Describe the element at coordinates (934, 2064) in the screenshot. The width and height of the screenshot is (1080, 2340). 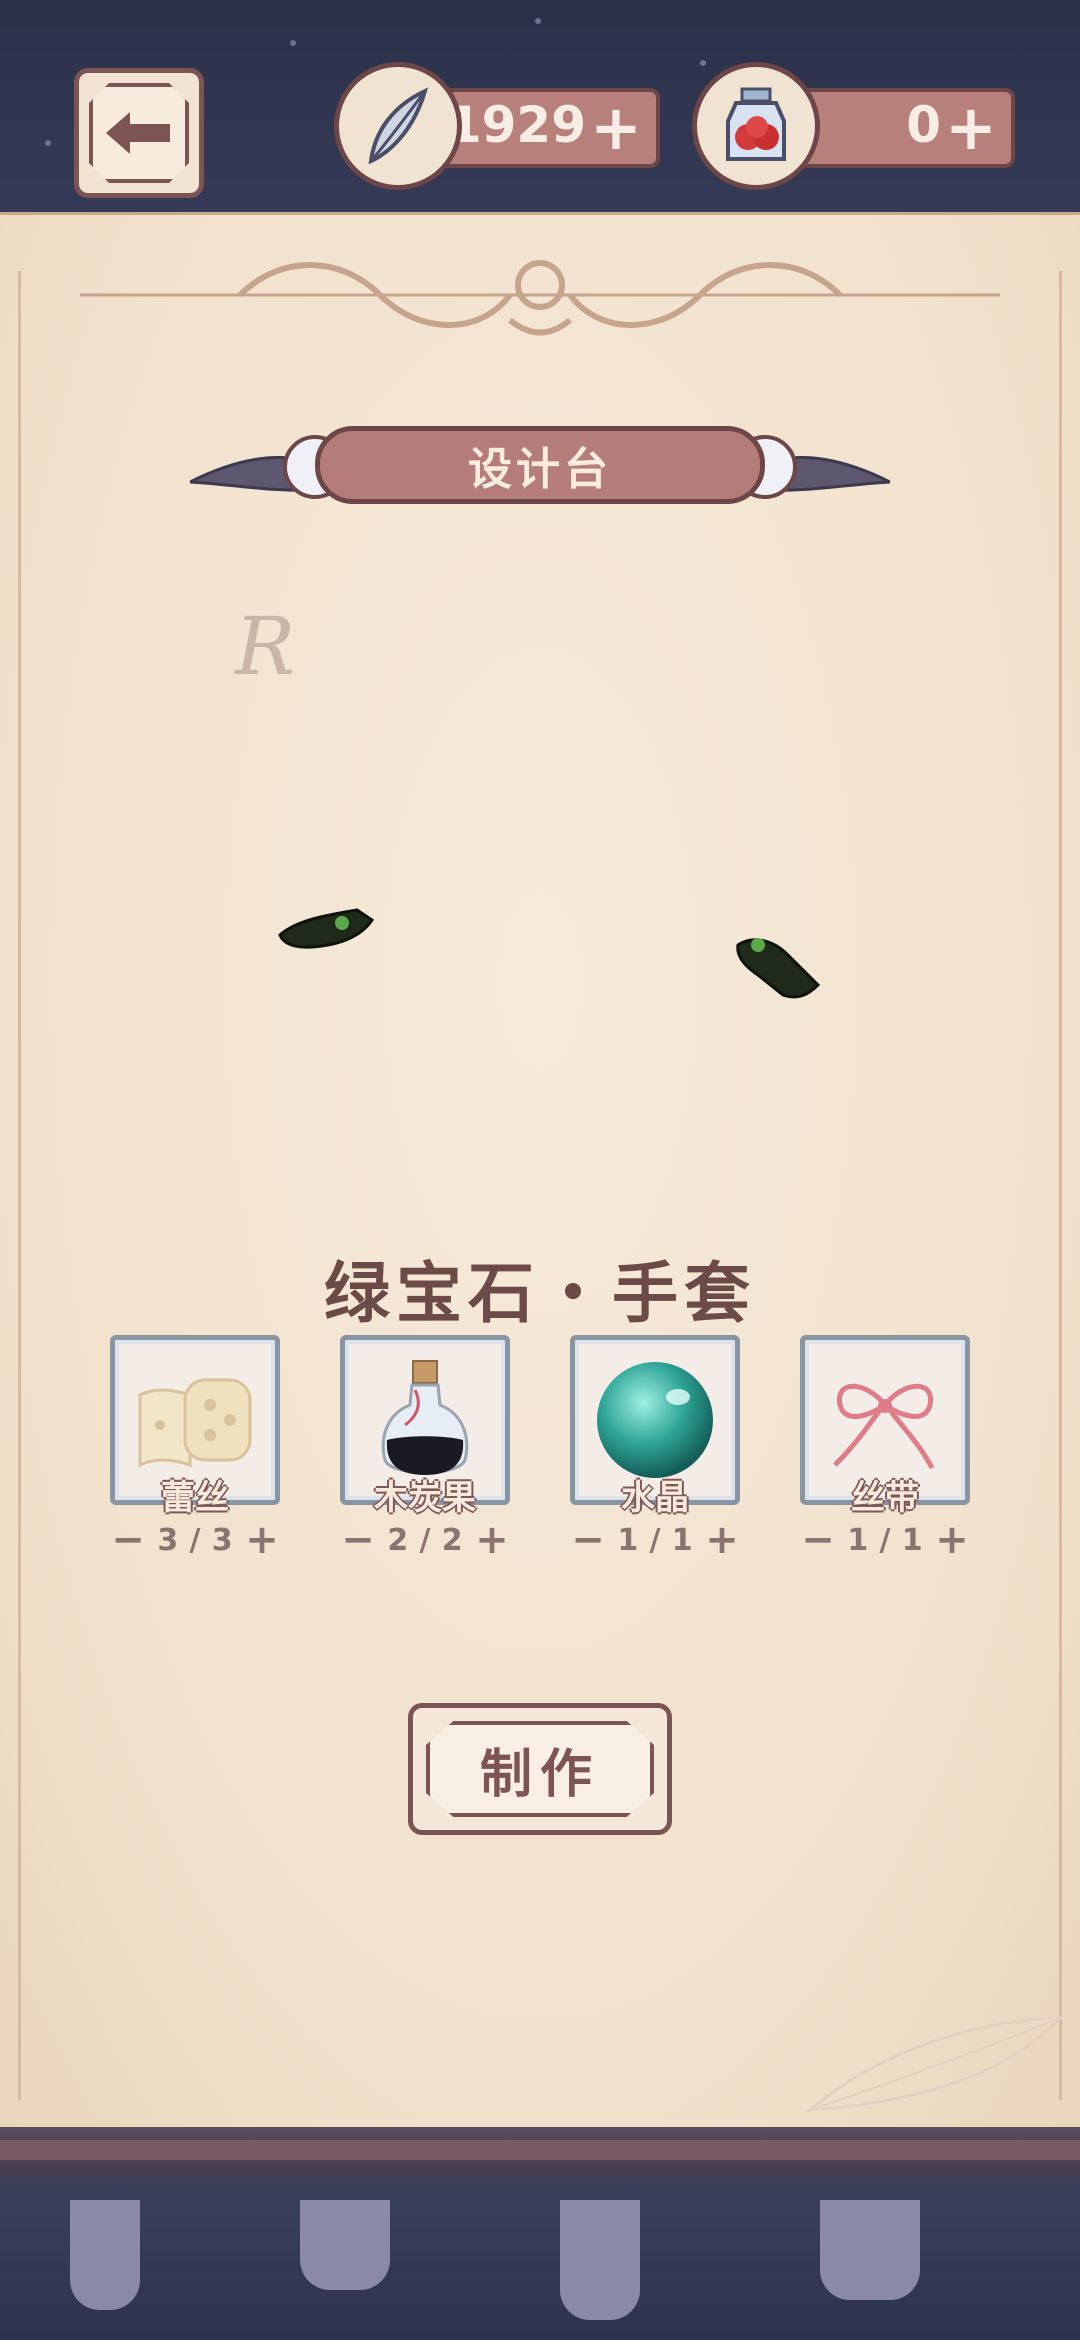
I see `feather-decoration-icon` at that location.